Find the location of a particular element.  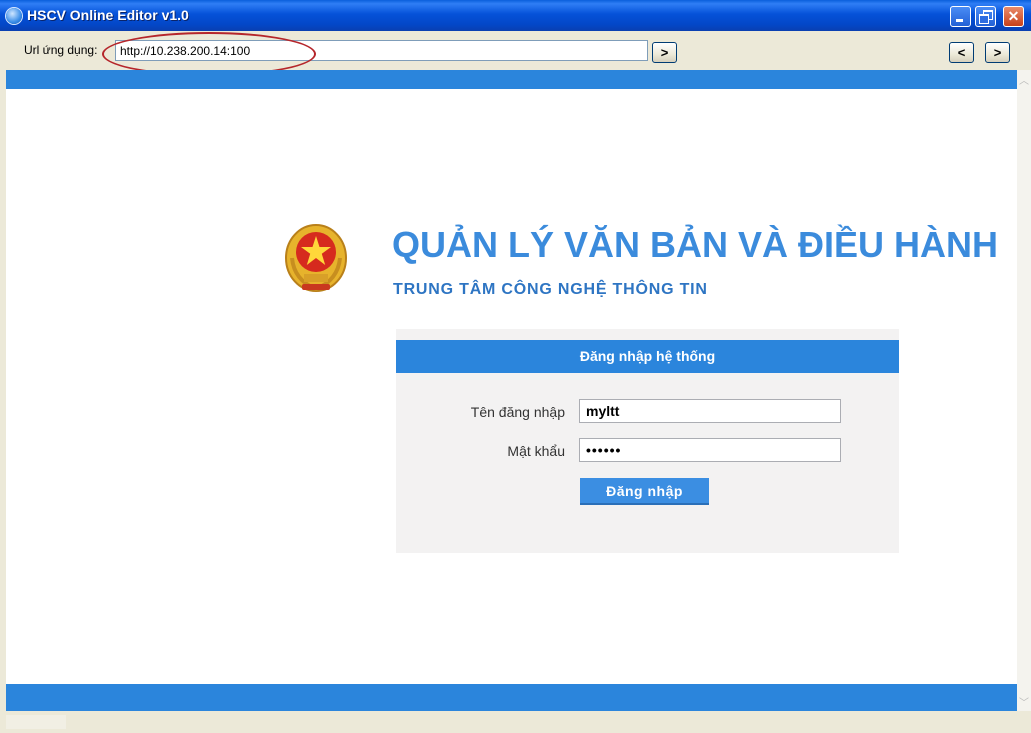

go-button: > is located at coordinates (664, 52).